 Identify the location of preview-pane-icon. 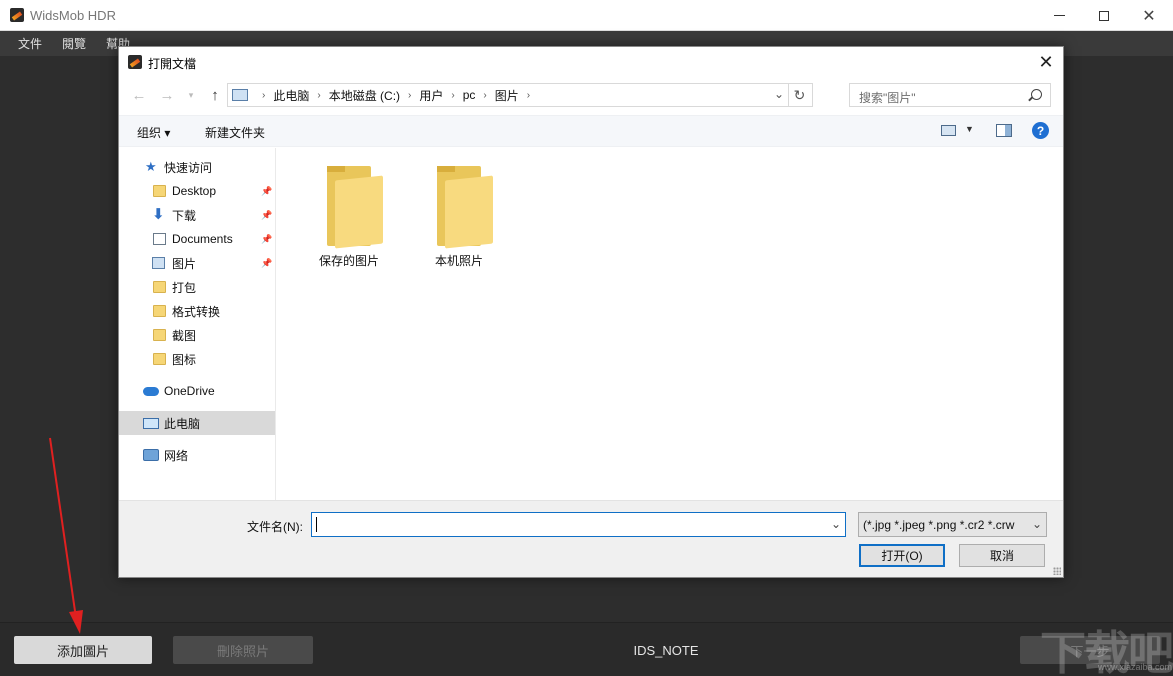
(1004, 130).